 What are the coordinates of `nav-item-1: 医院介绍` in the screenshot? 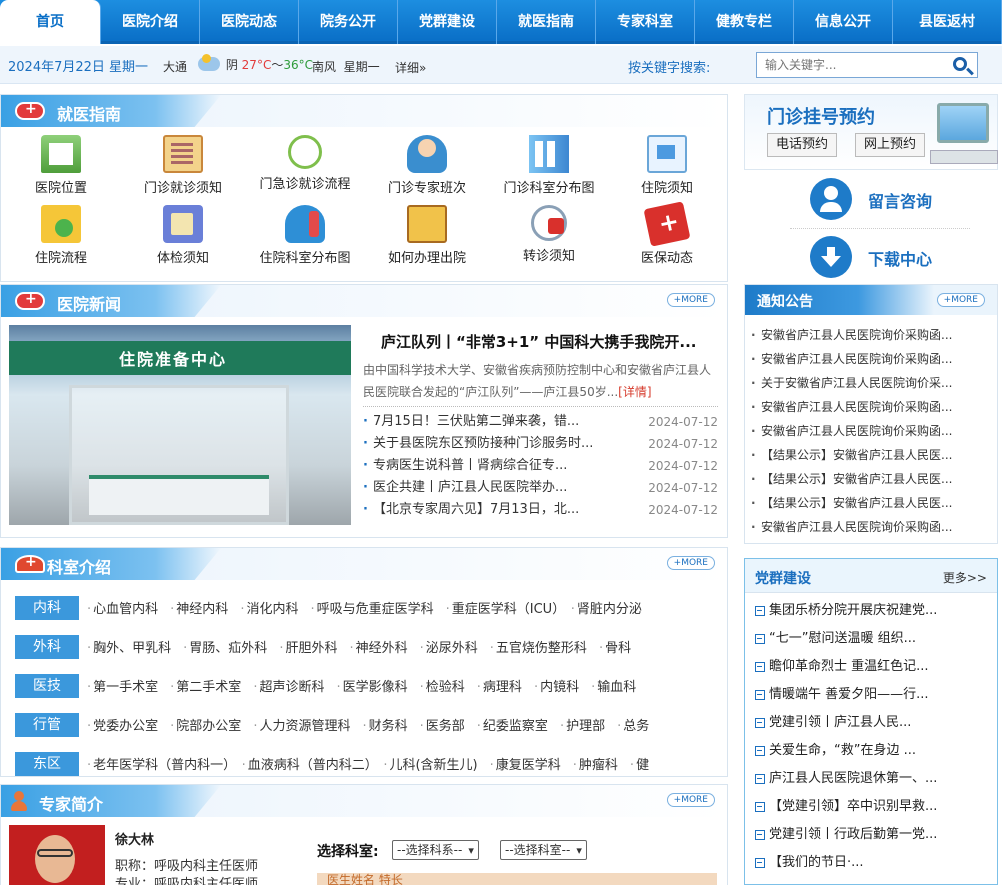 It's located at (150, 22).